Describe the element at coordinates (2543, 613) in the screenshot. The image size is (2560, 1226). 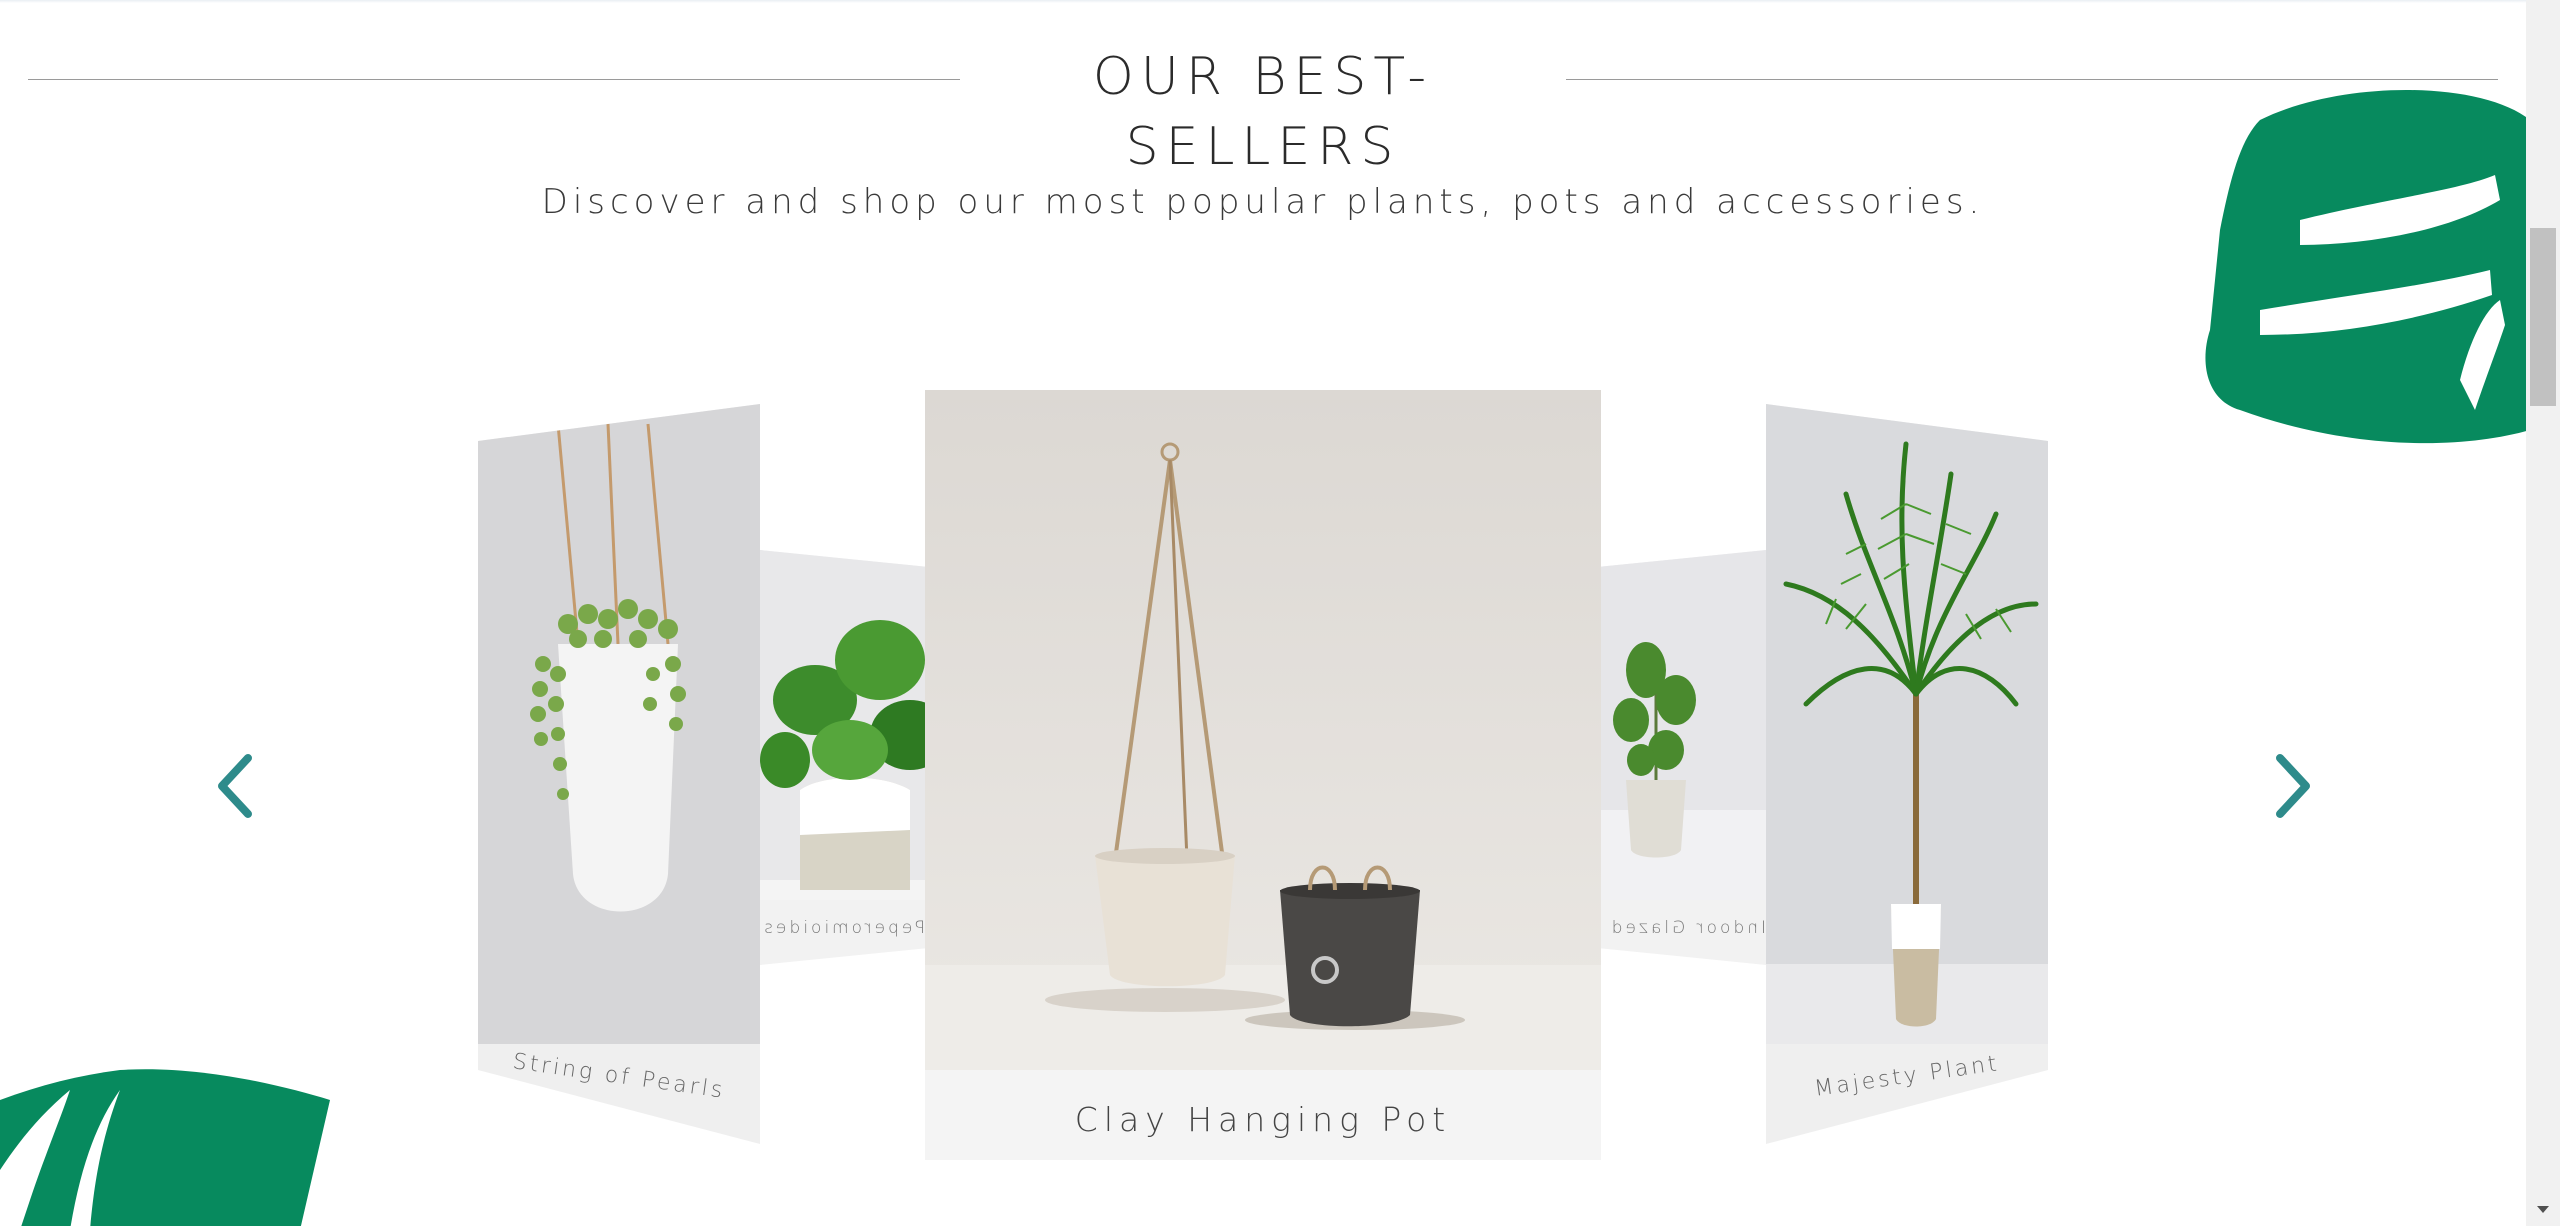
I see `vertical-scrollbar` at that location.